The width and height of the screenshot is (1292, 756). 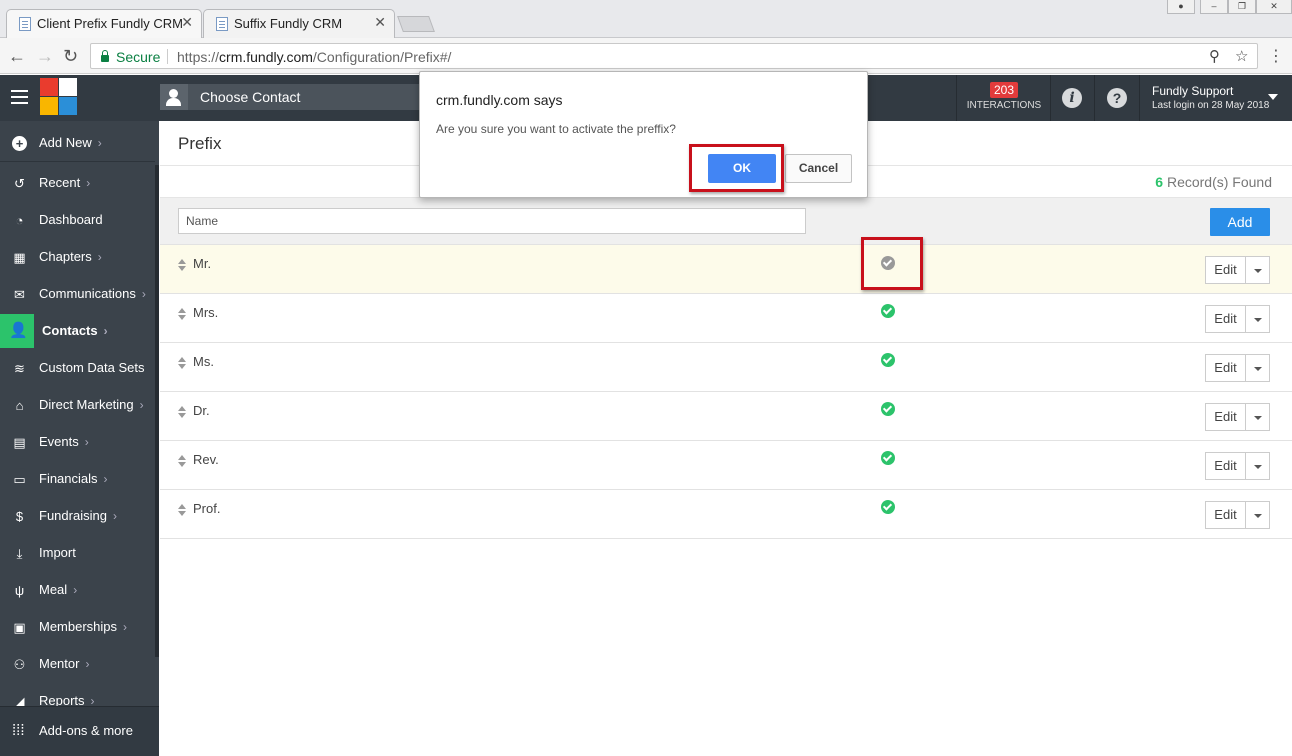 I want to click on import-icon: ⤓, so click(x=19, y=553).